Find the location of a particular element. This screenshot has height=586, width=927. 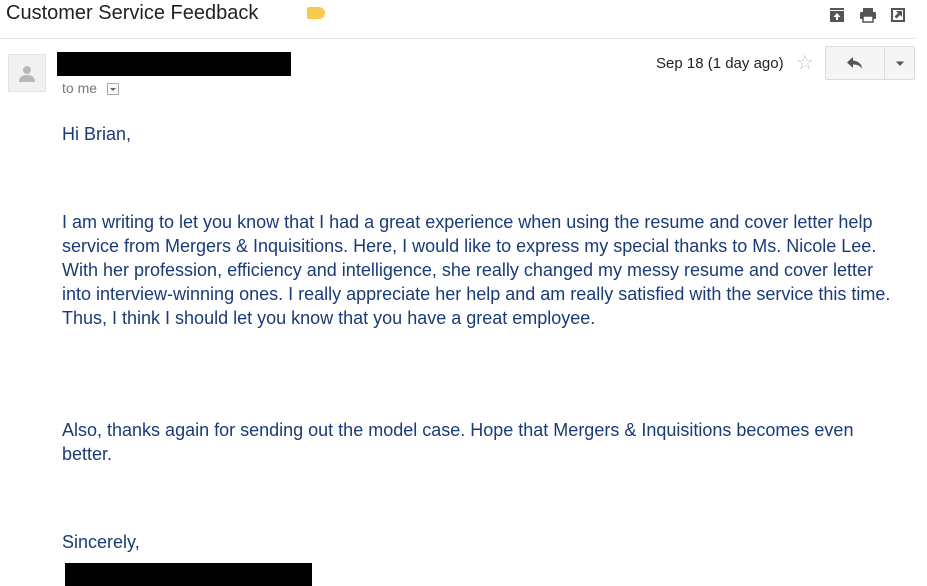

sender-avatar is located at coordinates (27, 73).